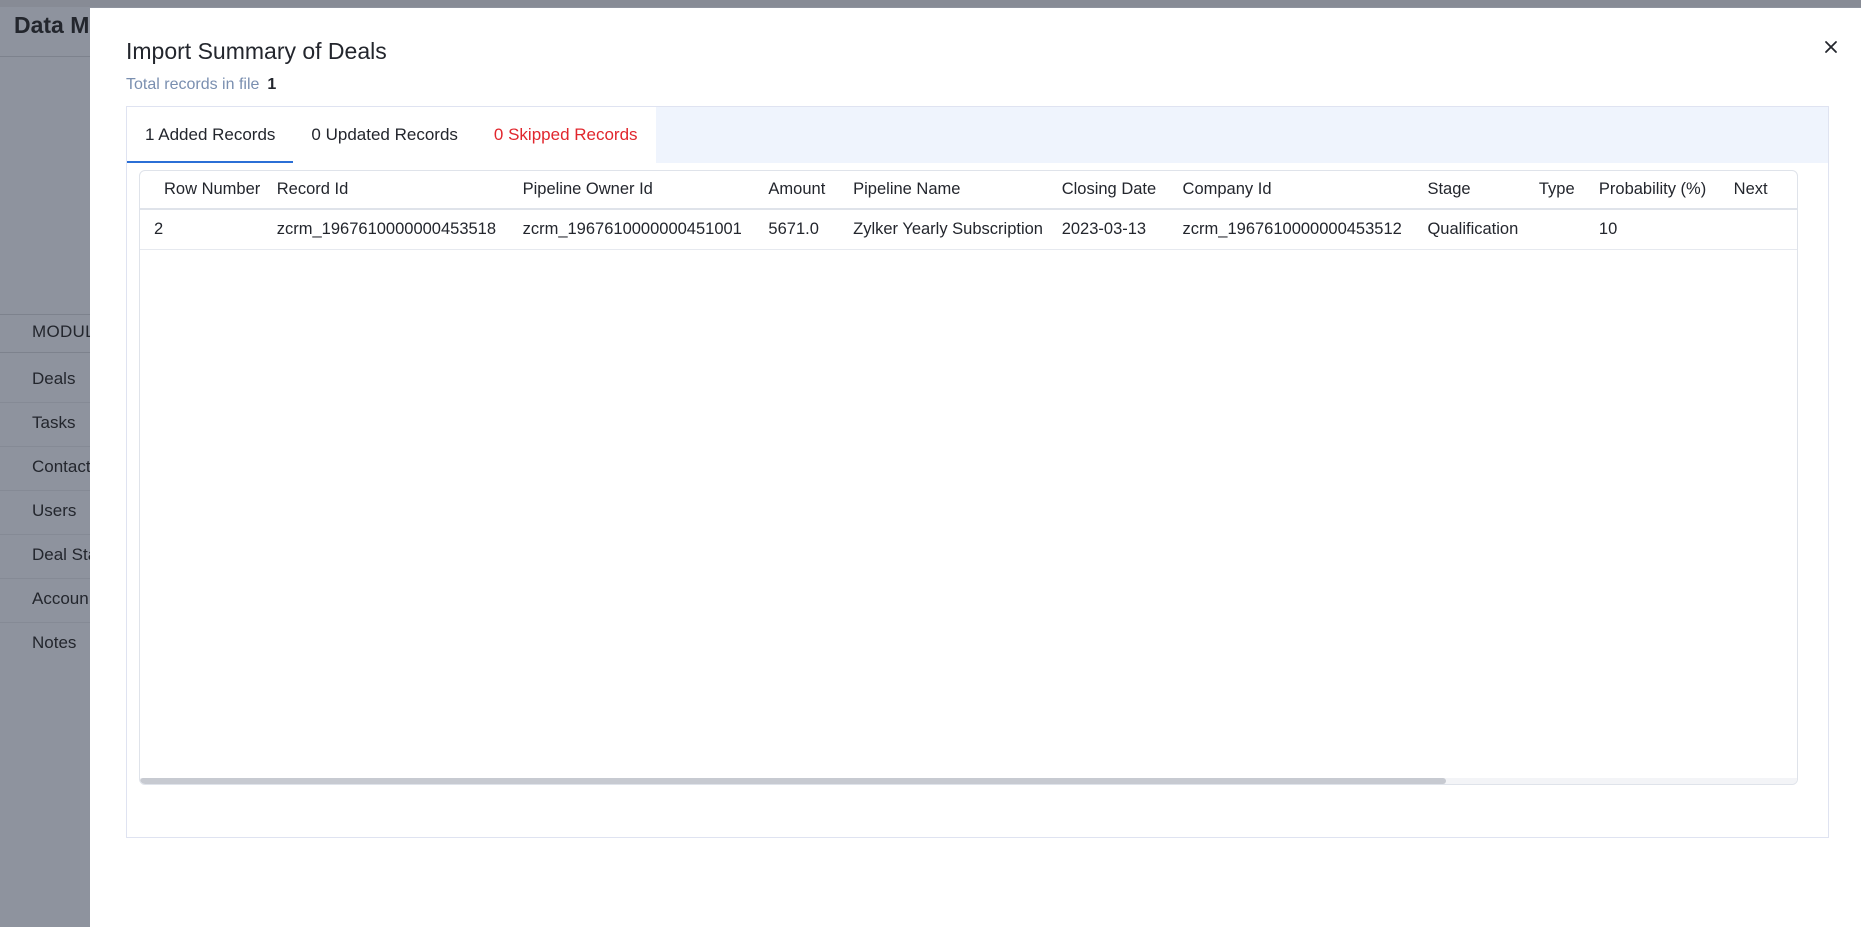 The height and width of the screenshot is (927, 1861). I want to click on module-item-accounts: Accoun, so click(50, 601).